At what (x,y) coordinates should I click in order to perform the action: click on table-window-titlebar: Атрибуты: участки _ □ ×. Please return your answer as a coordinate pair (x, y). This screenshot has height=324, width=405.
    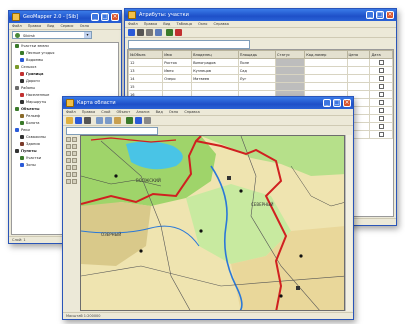
    Looking at the image, I should click on (260, 15).